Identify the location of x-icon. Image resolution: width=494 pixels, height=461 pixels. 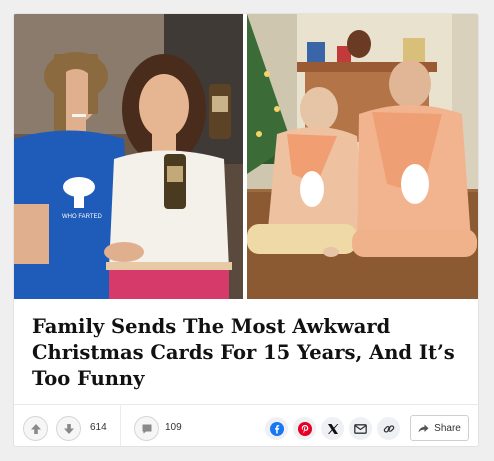
(332, 428).